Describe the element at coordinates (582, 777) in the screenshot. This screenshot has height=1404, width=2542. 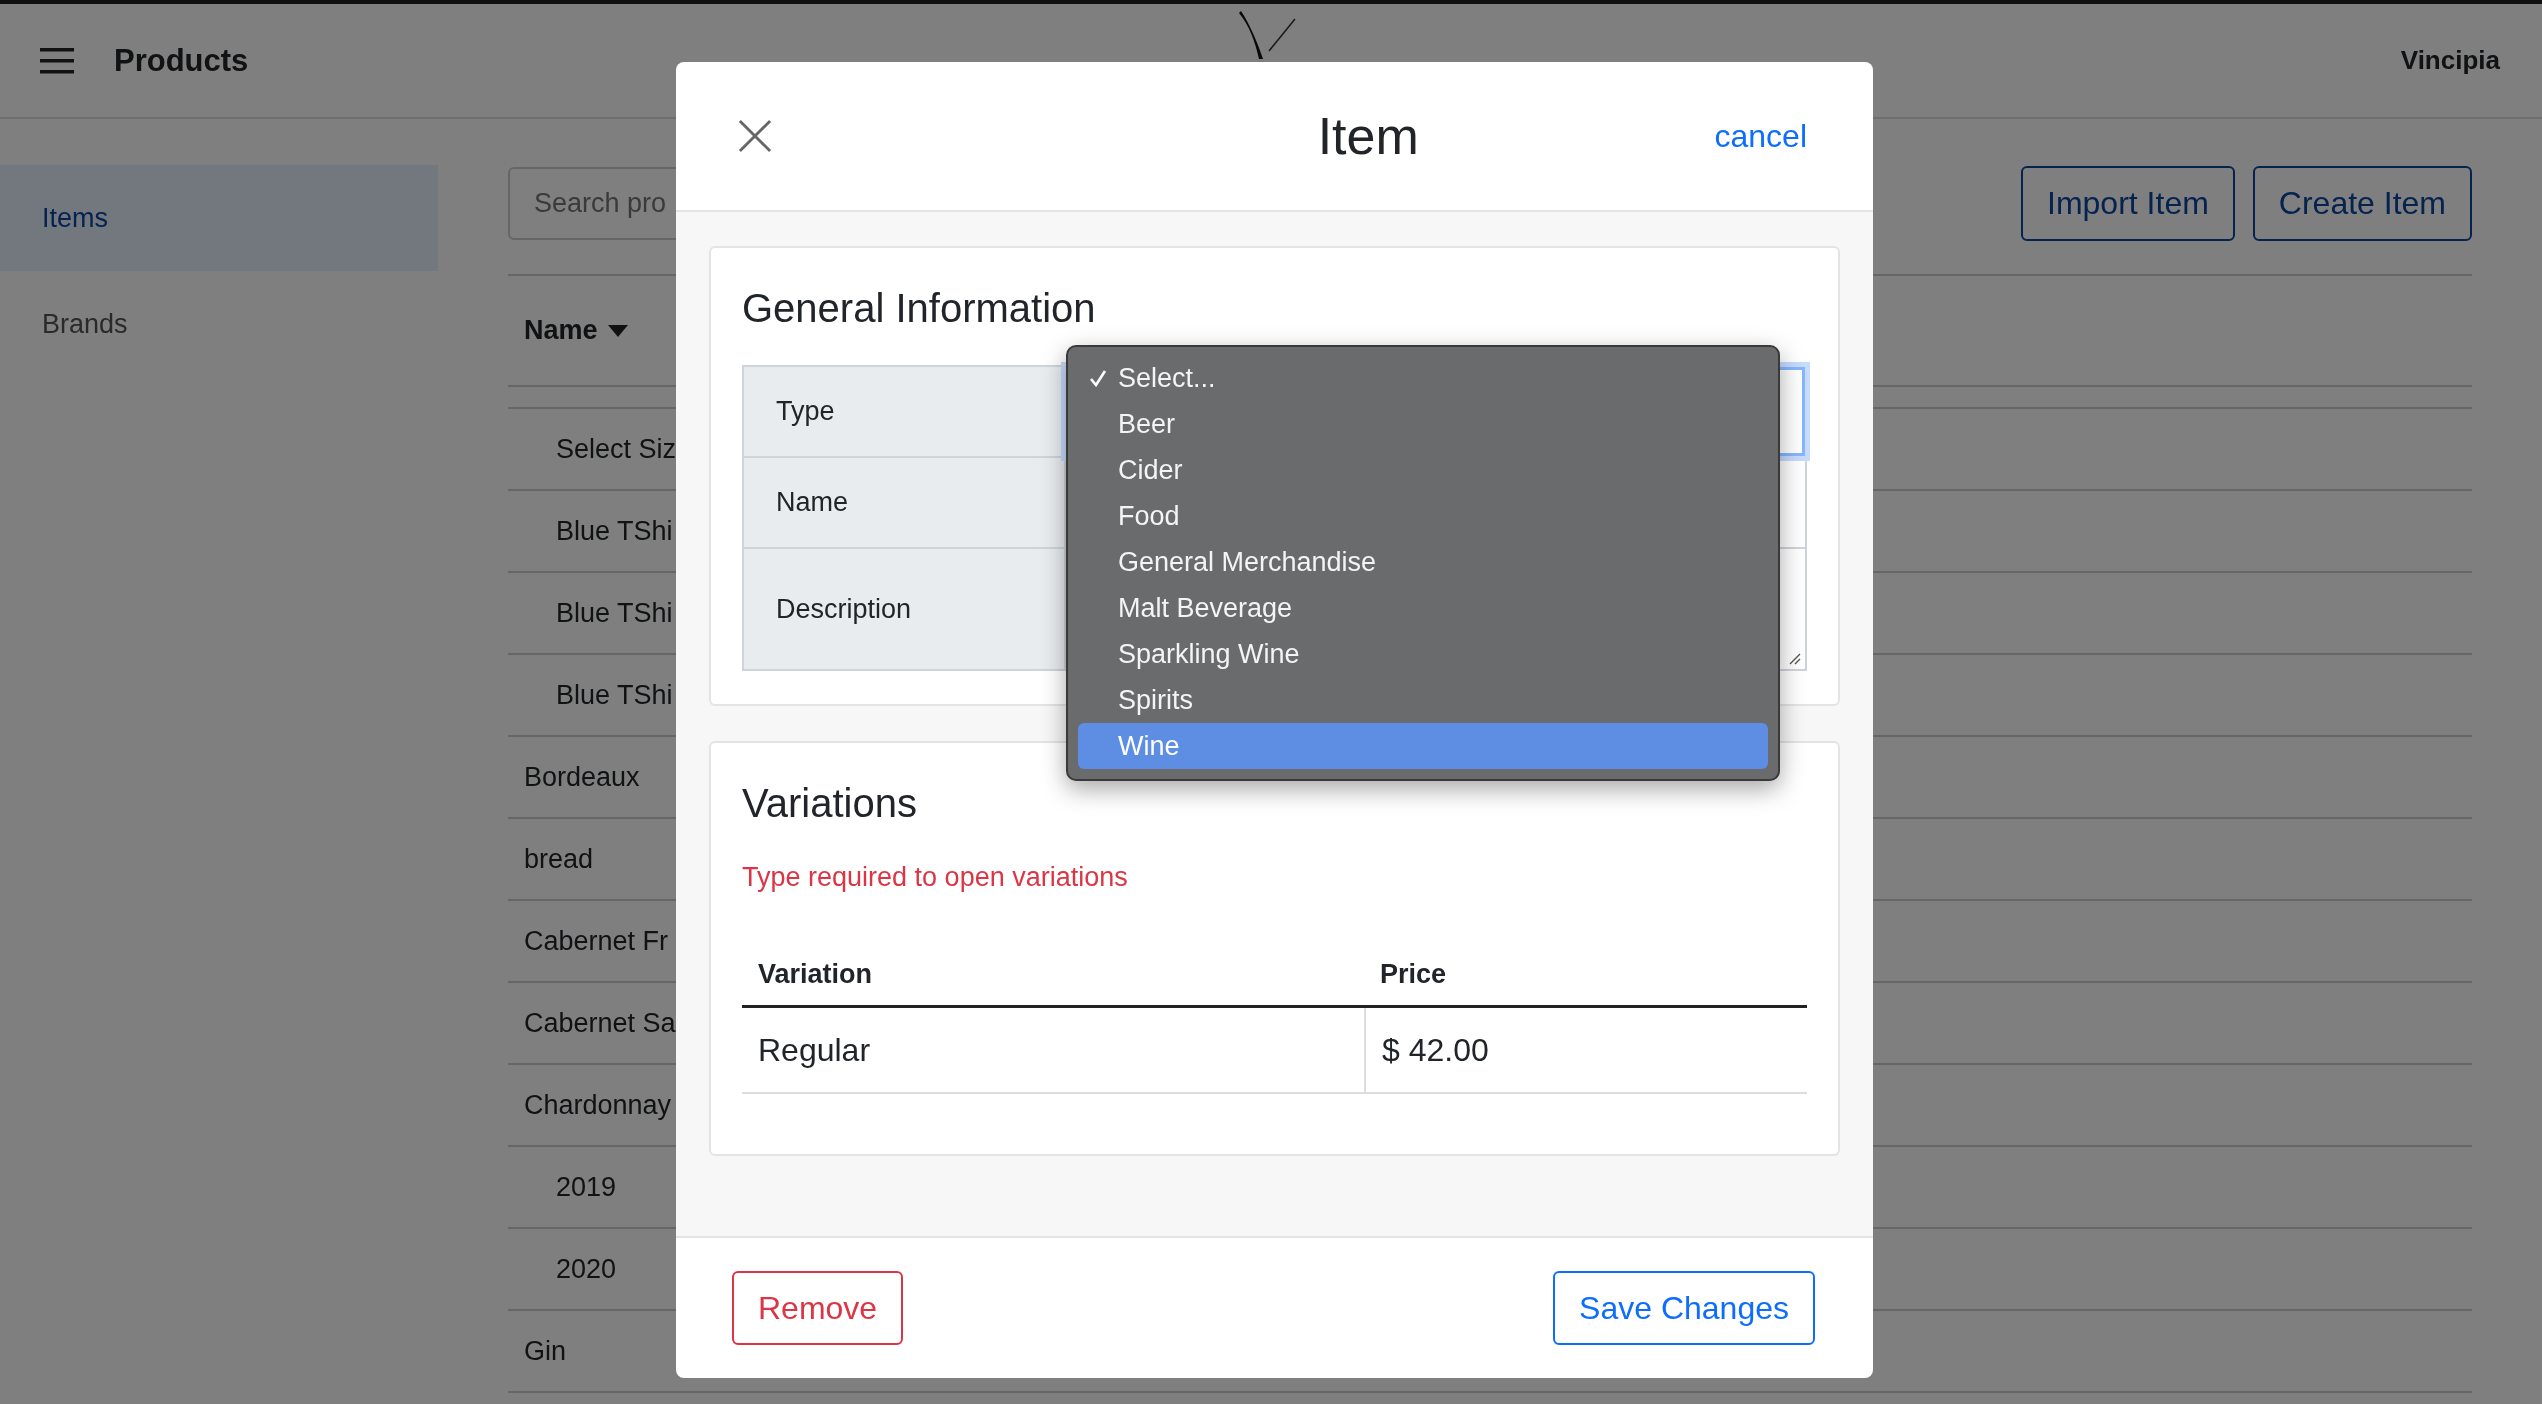
I see `table-cell: Bordeaux` at that location.